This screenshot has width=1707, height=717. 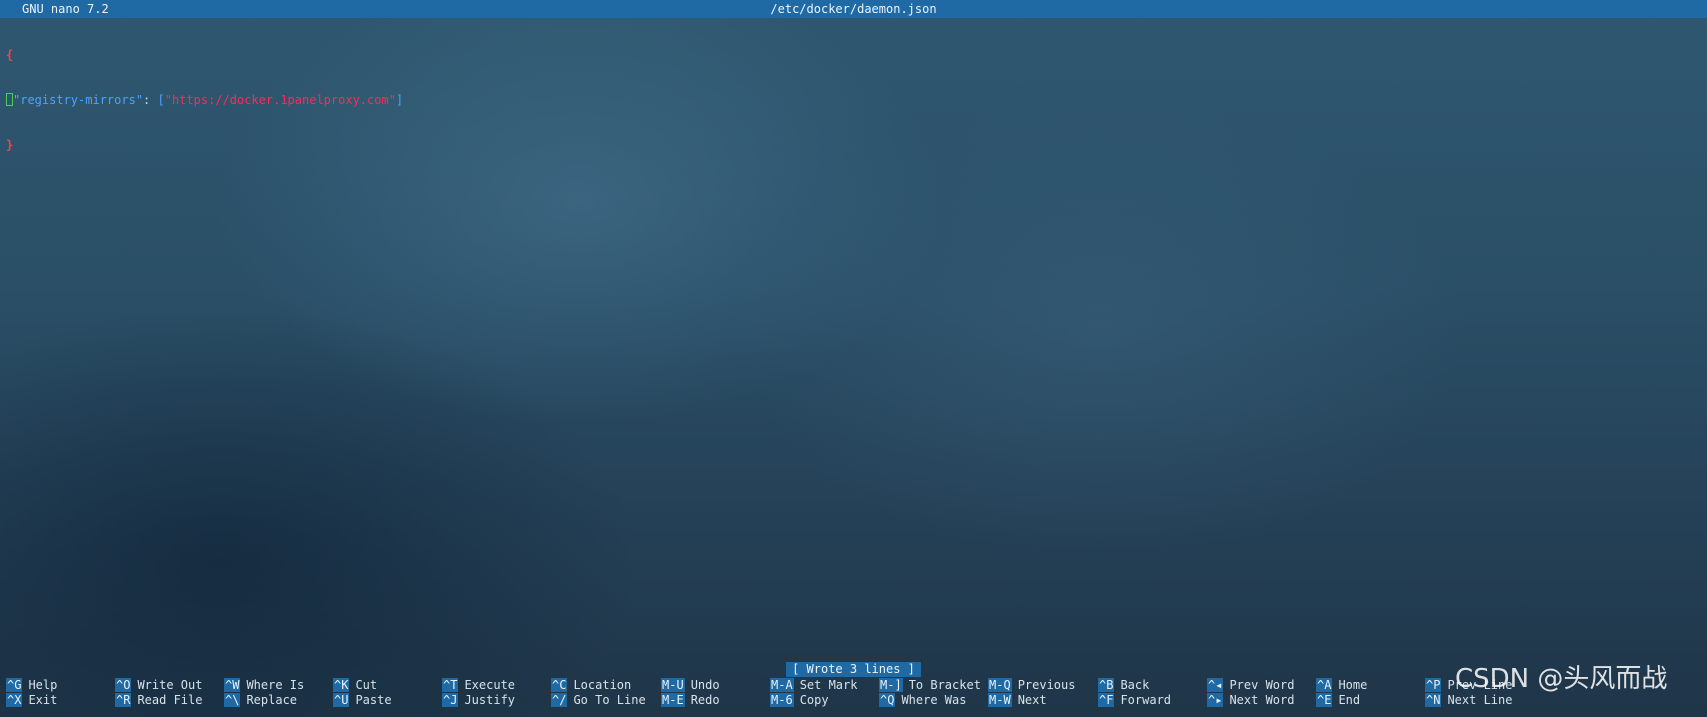 I want to click on close-bracket: ], so click(x=399, y=100).